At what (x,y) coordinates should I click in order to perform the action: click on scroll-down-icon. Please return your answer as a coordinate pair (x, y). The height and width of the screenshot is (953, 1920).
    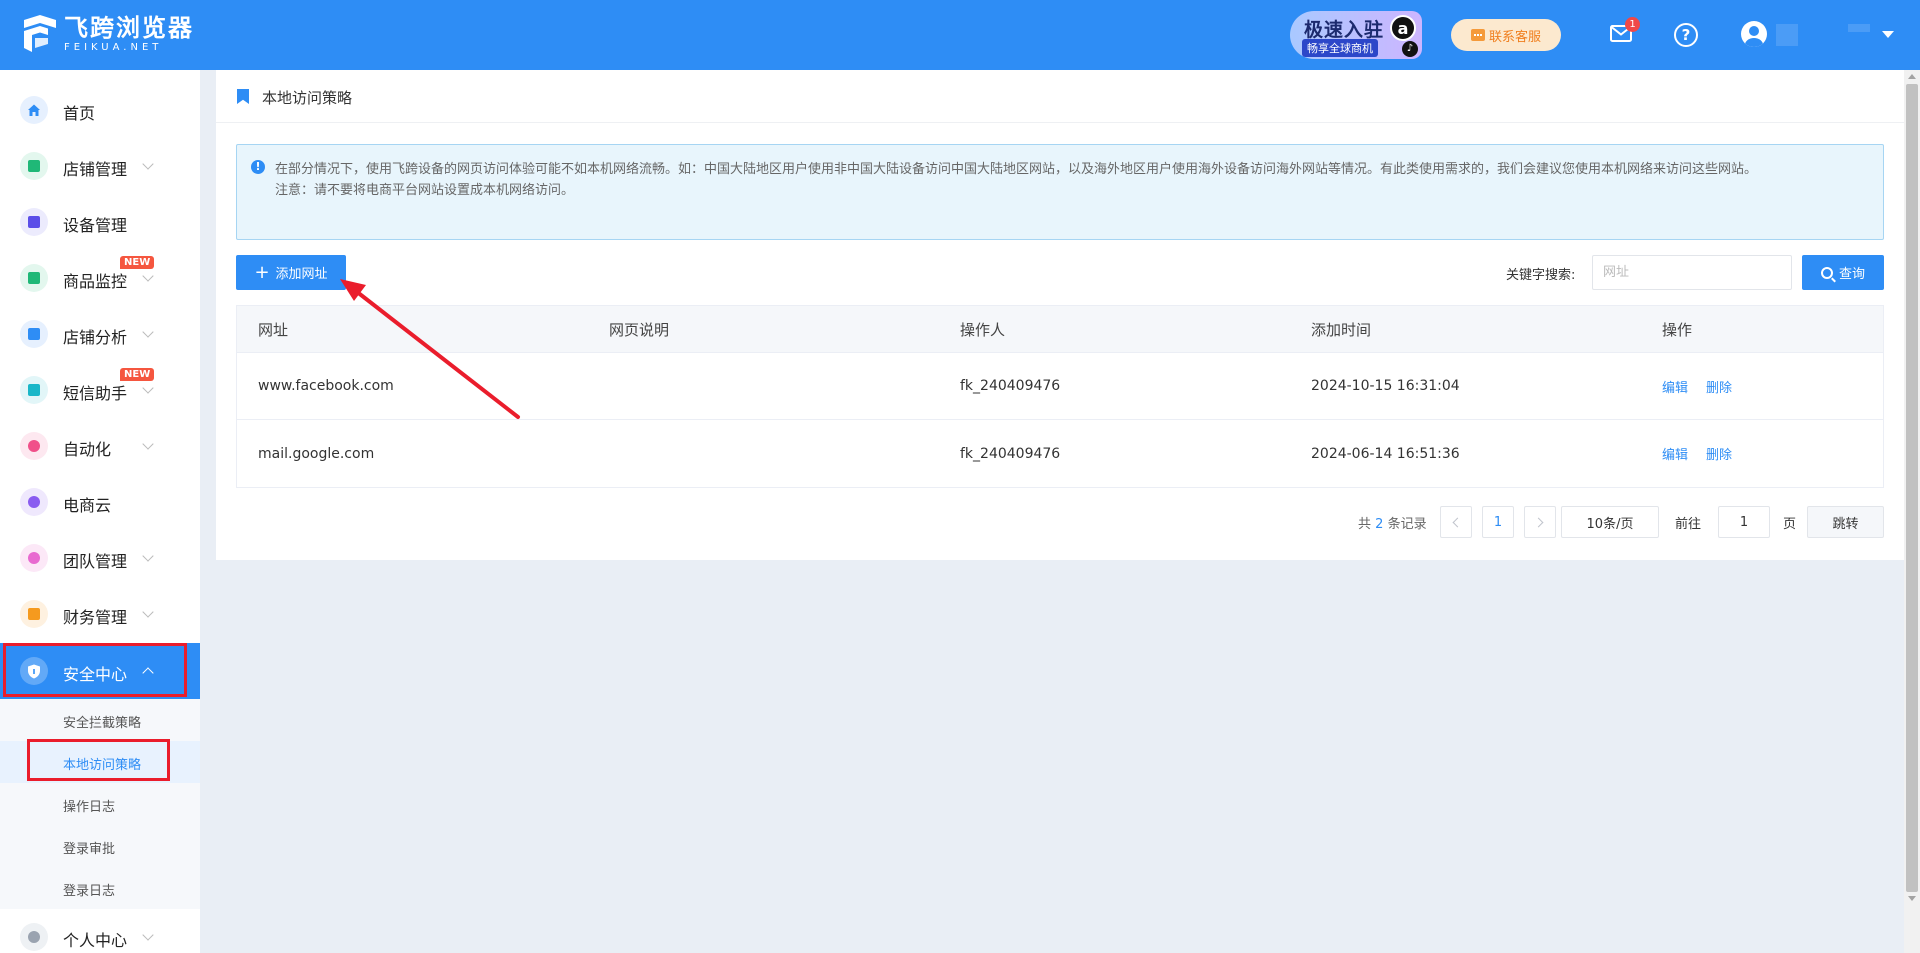
    Looking at the image, I should click on (1912, 898).